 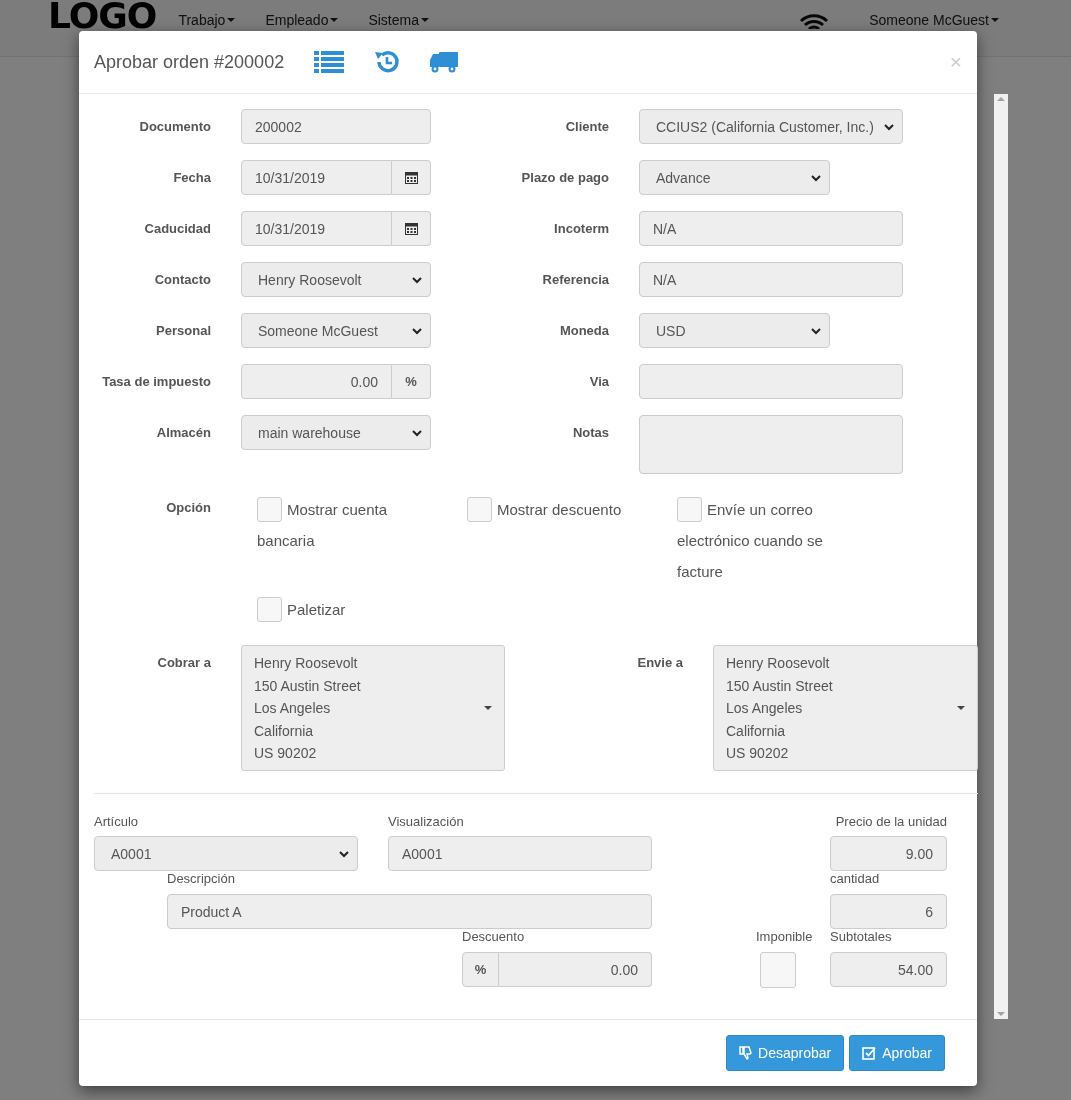 What do you see at coordinates (409, 911) in the screenshot?
I see `text-field: Product A` at bounding box center [409, 911].